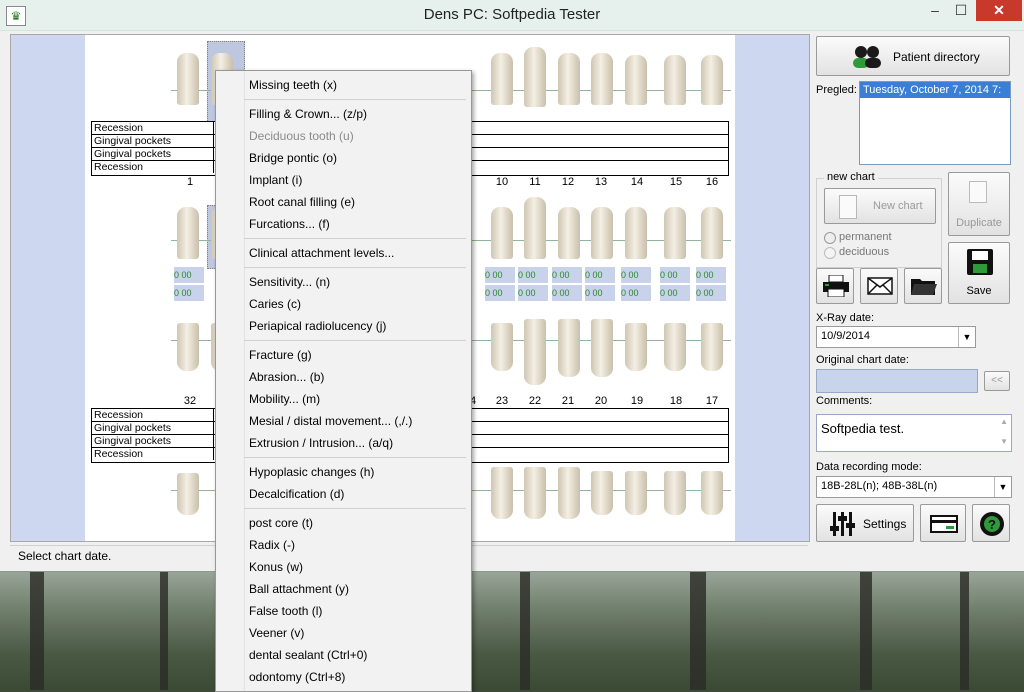 The image size is (1024, 692). What do you see at coordinates (1004, 421) in the screenshot?
I see `scroll-up-icon: ▲` at bounding box center [1004, 421].